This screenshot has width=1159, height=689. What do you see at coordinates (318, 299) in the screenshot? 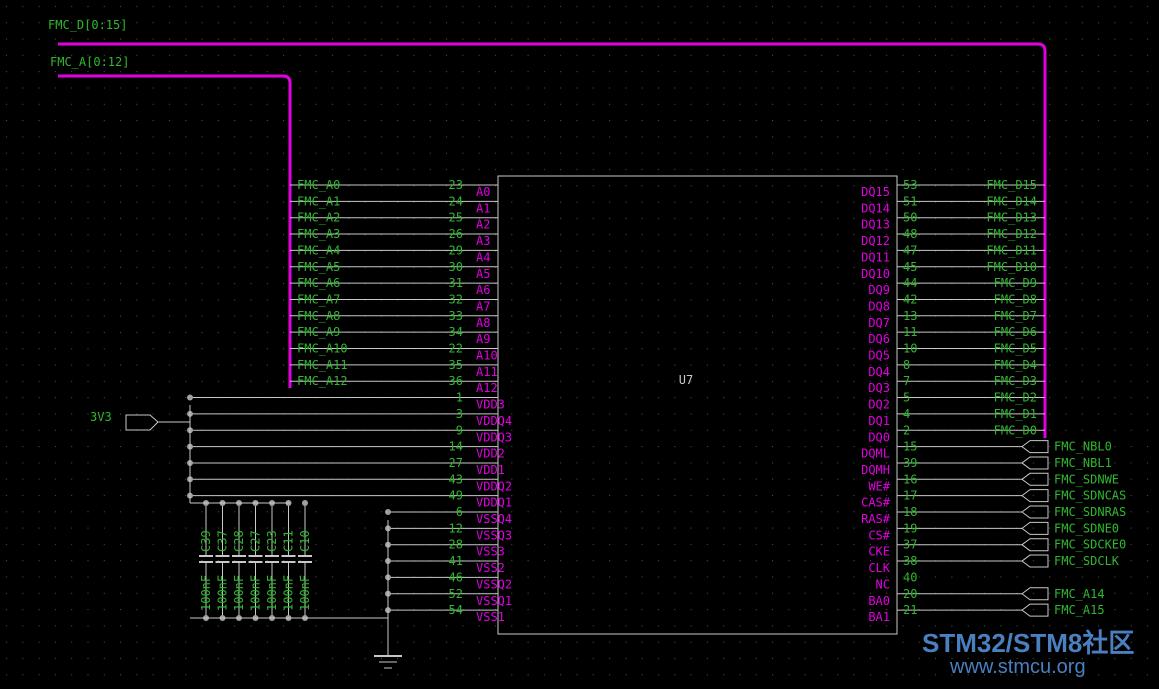
I see `net-label: FMC_A7` at bounding box center [318, 299].